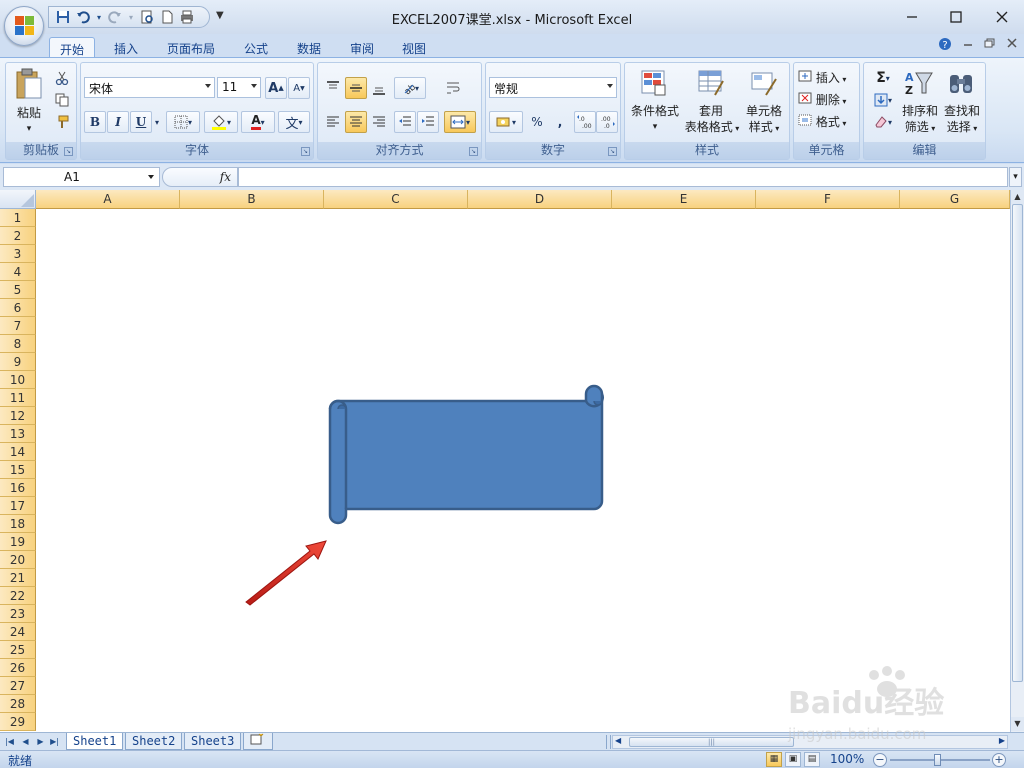 Image resolution: width=1024 pixels, height=768 pixels. I want to click on decrease-indent-icon, so click(405, 122).